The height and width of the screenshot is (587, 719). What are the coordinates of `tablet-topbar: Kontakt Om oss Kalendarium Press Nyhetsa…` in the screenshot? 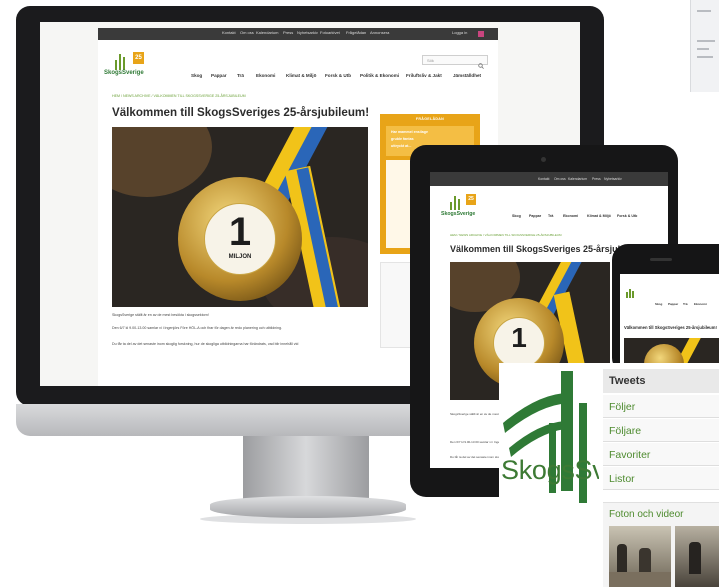 It's located at (549, 179).